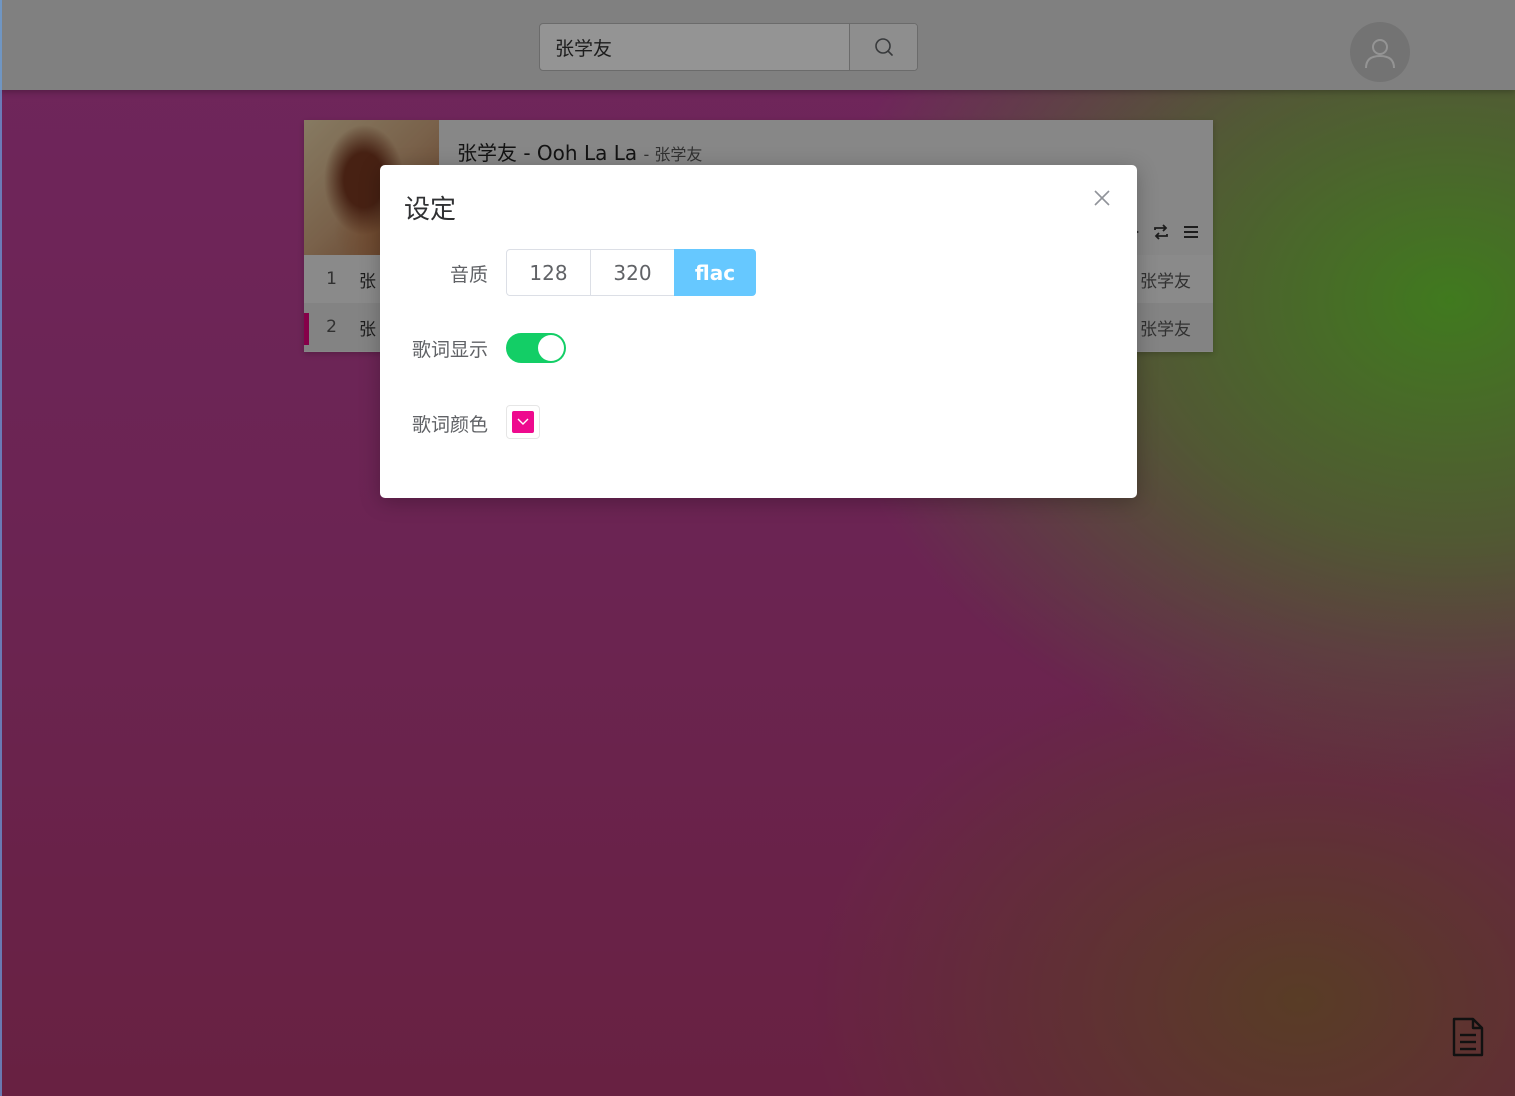 This screenshot has height=1096, width=1515. I want to click on lyric-color-label: 歌词颜色, so click(449, 425).